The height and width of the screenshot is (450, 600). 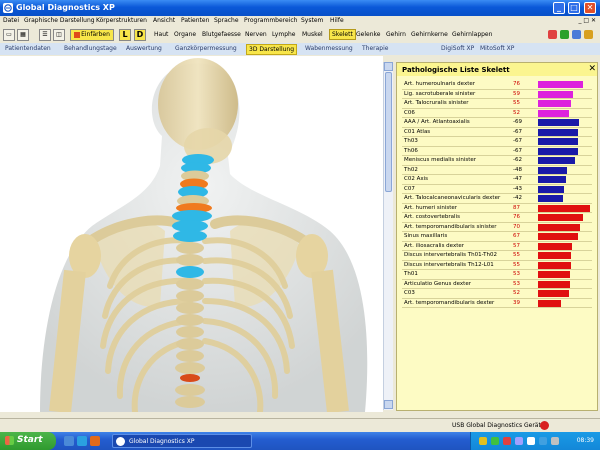 What do you see at coordinates (497, 199) in the screenshot?
I see `list-item: Art. Talocalcaneonavicularis dexter -42` at bounding box center [497, 199].